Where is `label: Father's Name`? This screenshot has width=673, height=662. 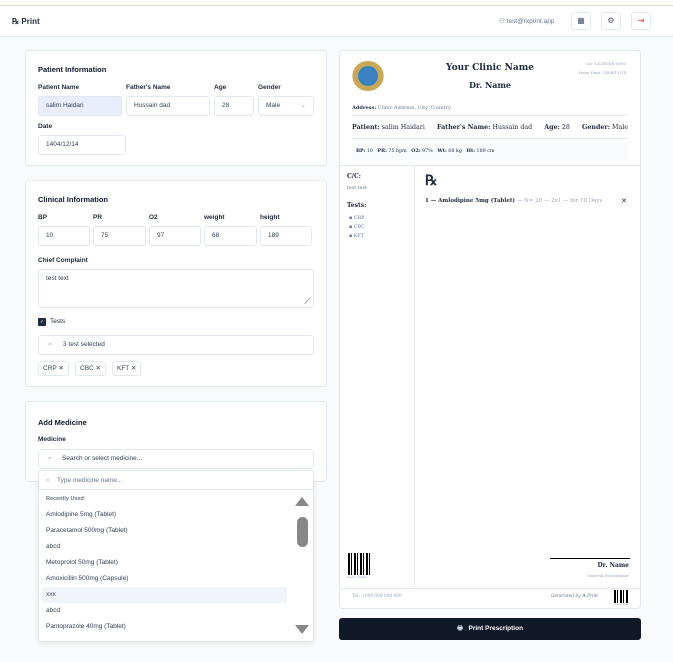
label: Father's Name is located at coordinates (148, 87).